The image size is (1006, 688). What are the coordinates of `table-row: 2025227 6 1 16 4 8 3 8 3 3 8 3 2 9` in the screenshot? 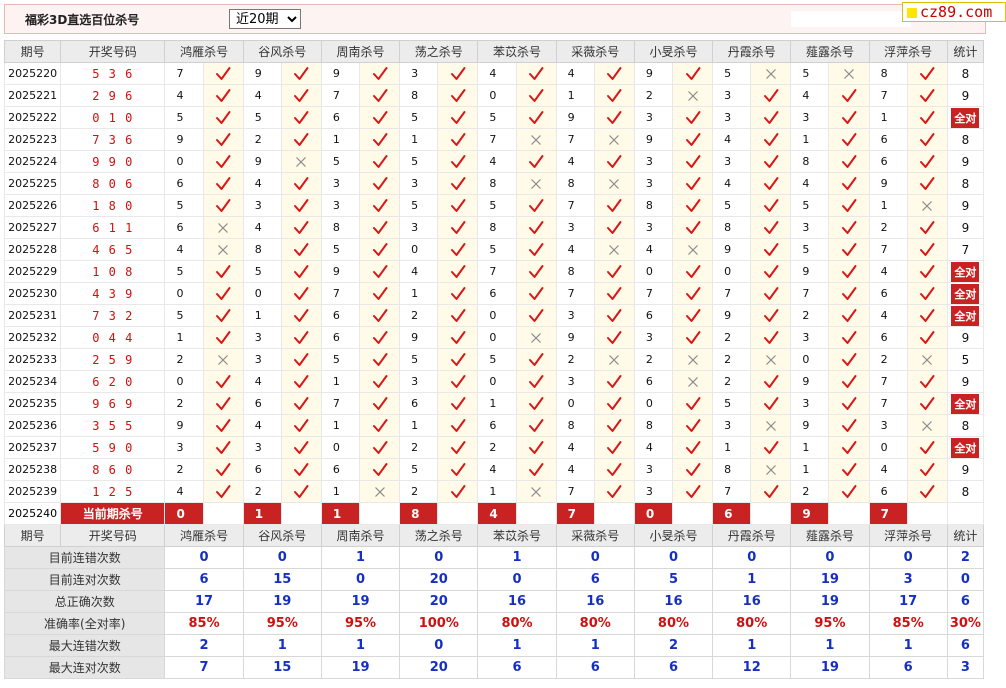 It's located at (494, 227).